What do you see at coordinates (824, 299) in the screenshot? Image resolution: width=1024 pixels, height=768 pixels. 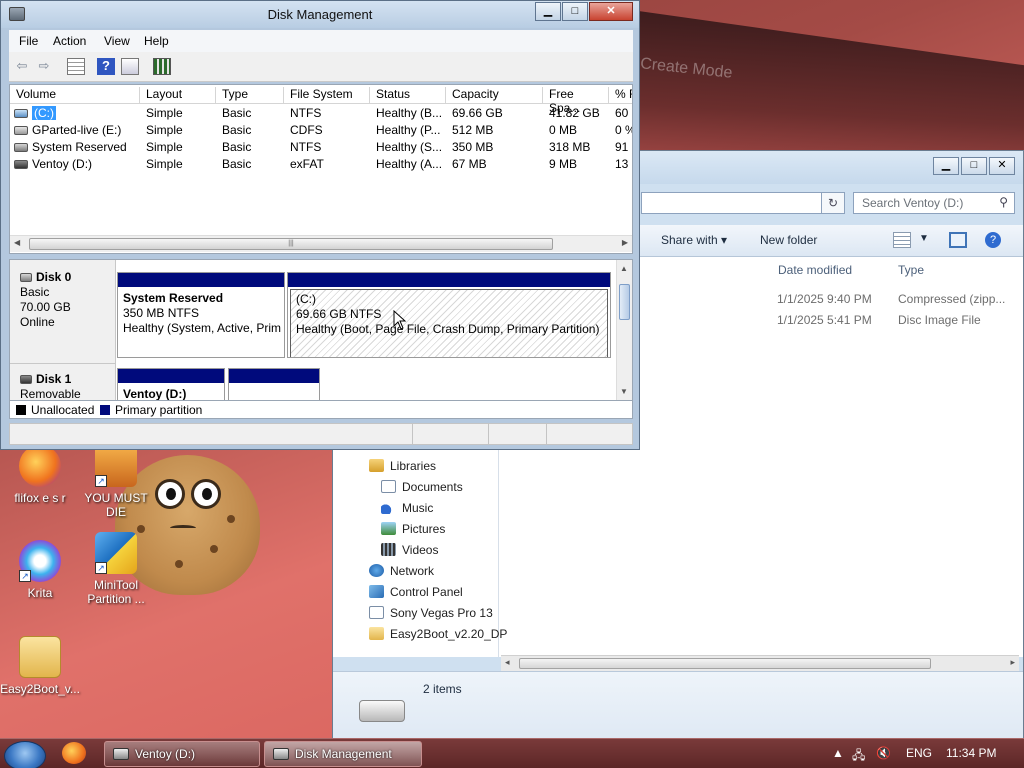 I see `file-date: 1/1/2025 9:40 PM` at bounding box center [824, 299].